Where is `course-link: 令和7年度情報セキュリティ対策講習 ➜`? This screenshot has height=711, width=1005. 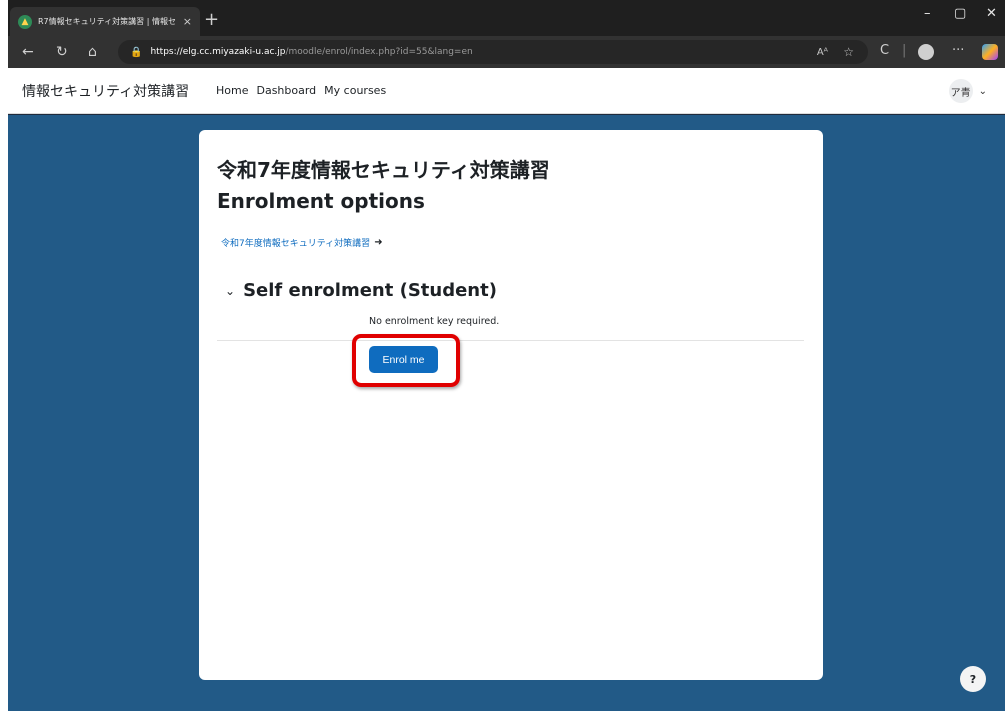
course-link: 令和7年度情報セキュリティ対策講習 ➜ is located at coordinates (302, 242).